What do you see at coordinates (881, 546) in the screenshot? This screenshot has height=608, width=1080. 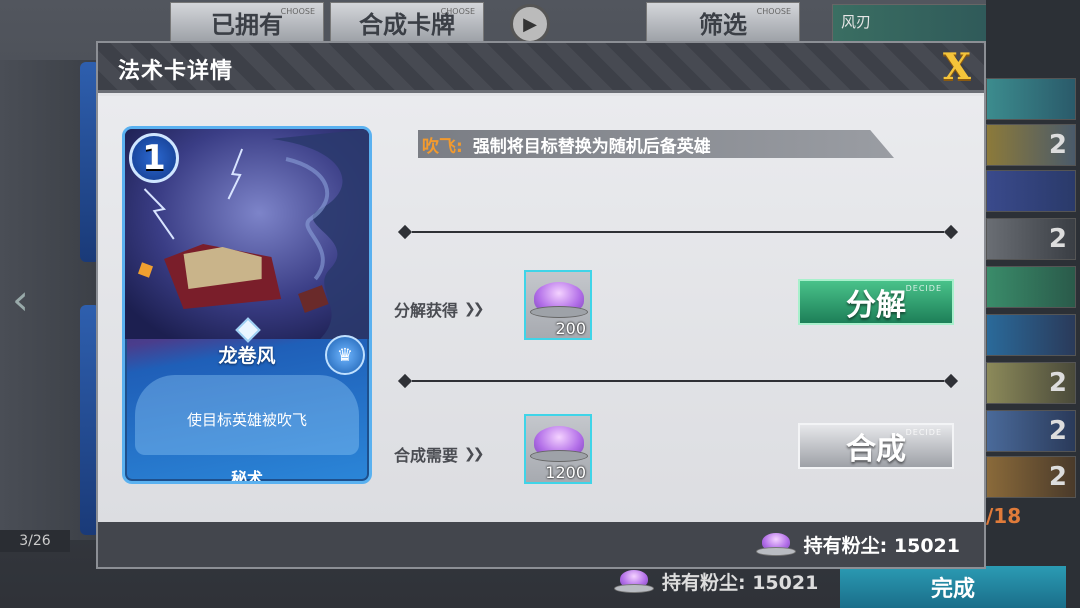 I see `owned-dust-text: 持有粉尘: 15021` at bounding box center [881, 546].